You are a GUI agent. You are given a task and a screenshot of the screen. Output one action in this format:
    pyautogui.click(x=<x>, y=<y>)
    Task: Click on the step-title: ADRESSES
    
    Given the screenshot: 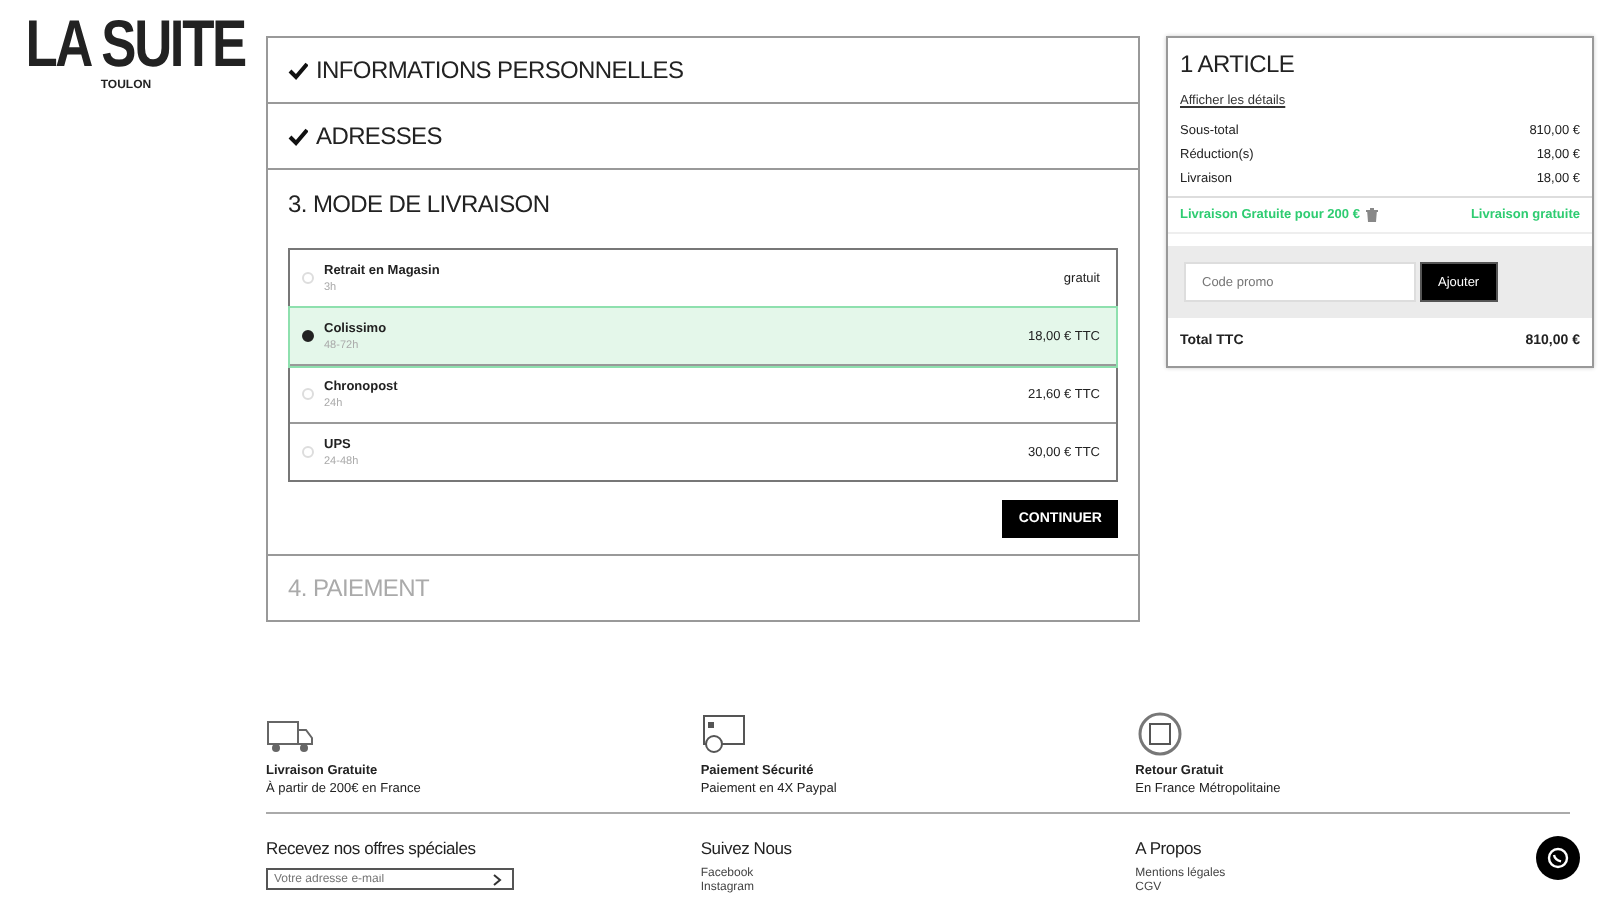 What is the action you would take?
    pyautogui.click(x=379, y=136)
    